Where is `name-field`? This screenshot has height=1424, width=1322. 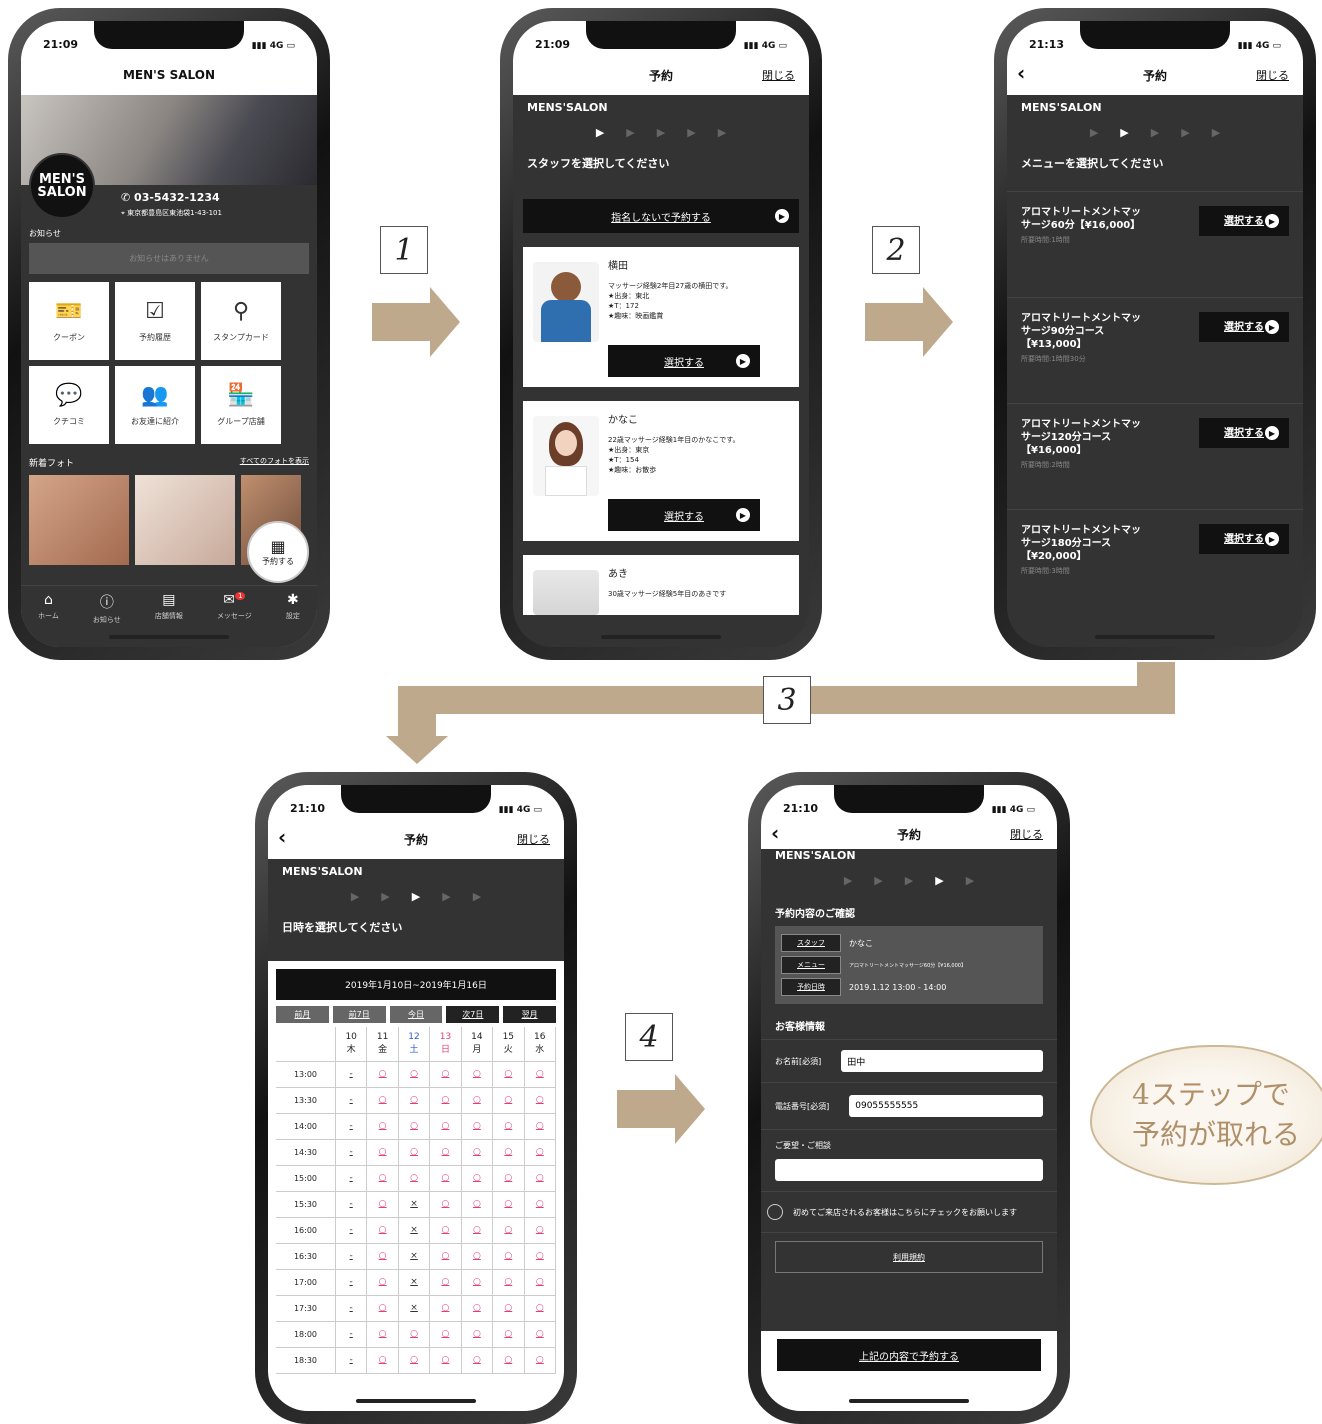
name-field is located at coordinates (942, 1061).